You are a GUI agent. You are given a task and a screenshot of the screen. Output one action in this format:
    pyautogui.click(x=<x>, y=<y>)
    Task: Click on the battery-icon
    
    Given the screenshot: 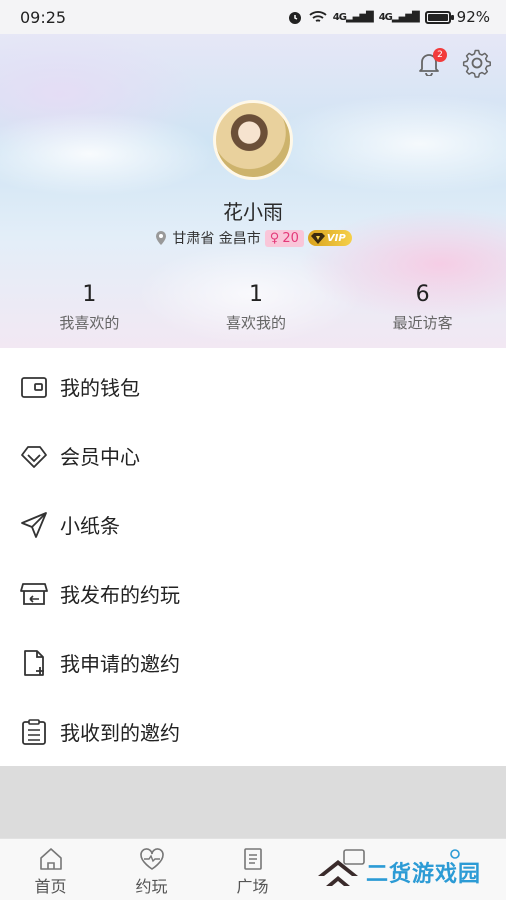 What is the action you would take?
    pyautogui.click(x=439, y=17)
    